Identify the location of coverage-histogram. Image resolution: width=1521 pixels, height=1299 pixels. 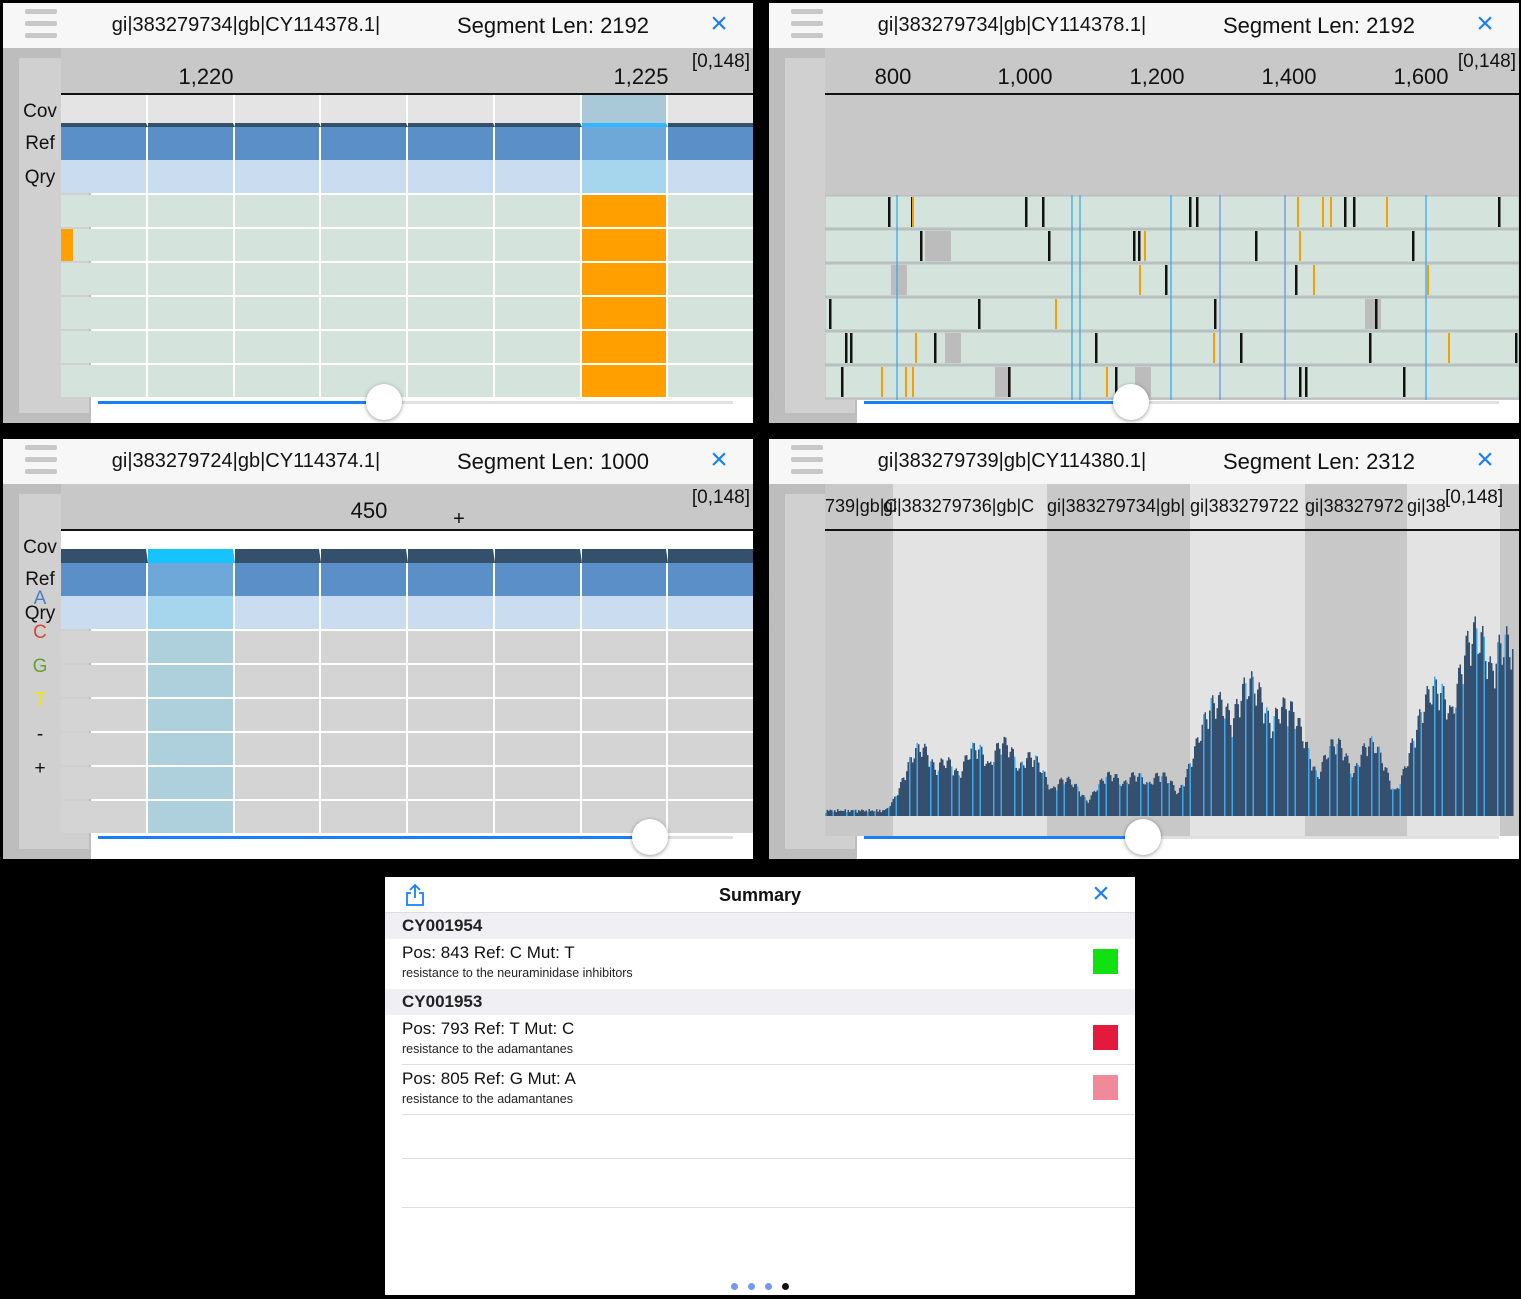
(1172, 683).